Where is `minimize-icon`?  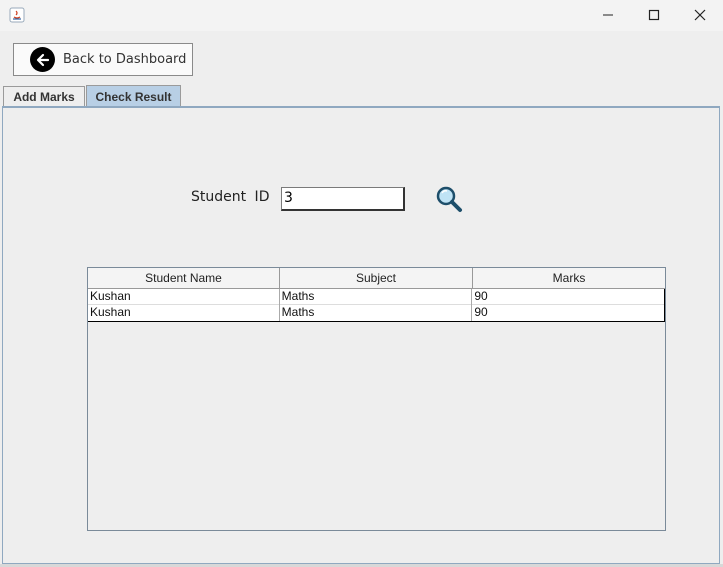
minimize-icon is located at coordinates (608, 15).